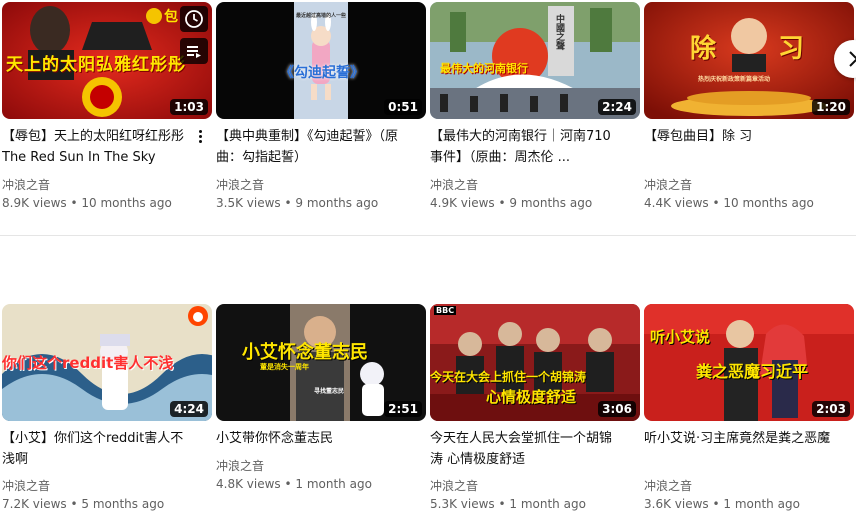 Image resolution: width=856 pixels, height=512 pixels. I want to click on video-thumbnail: 天上的太阳弘雅红彤彤 包 1:03, so click(107, 60).